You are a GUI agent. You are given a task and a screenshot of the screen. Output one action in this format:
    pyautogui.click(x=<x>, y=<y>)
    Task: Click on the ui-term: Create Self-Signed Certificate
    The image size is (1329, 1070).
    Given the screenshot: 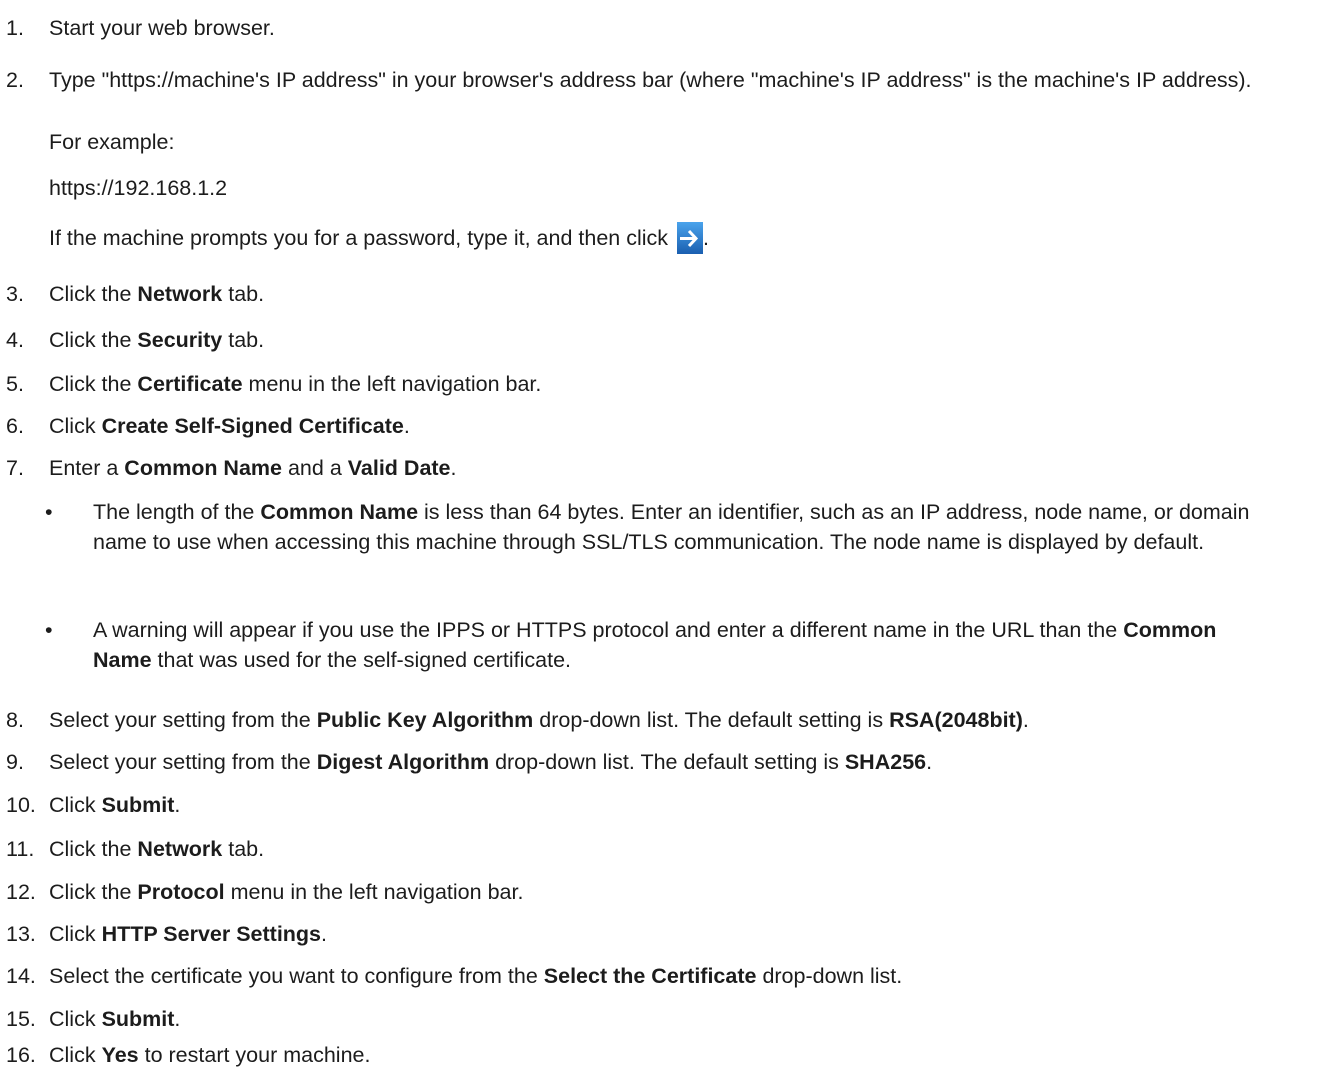 What is the action you would take?
    pyautogui.click(x=252, y=426)
    